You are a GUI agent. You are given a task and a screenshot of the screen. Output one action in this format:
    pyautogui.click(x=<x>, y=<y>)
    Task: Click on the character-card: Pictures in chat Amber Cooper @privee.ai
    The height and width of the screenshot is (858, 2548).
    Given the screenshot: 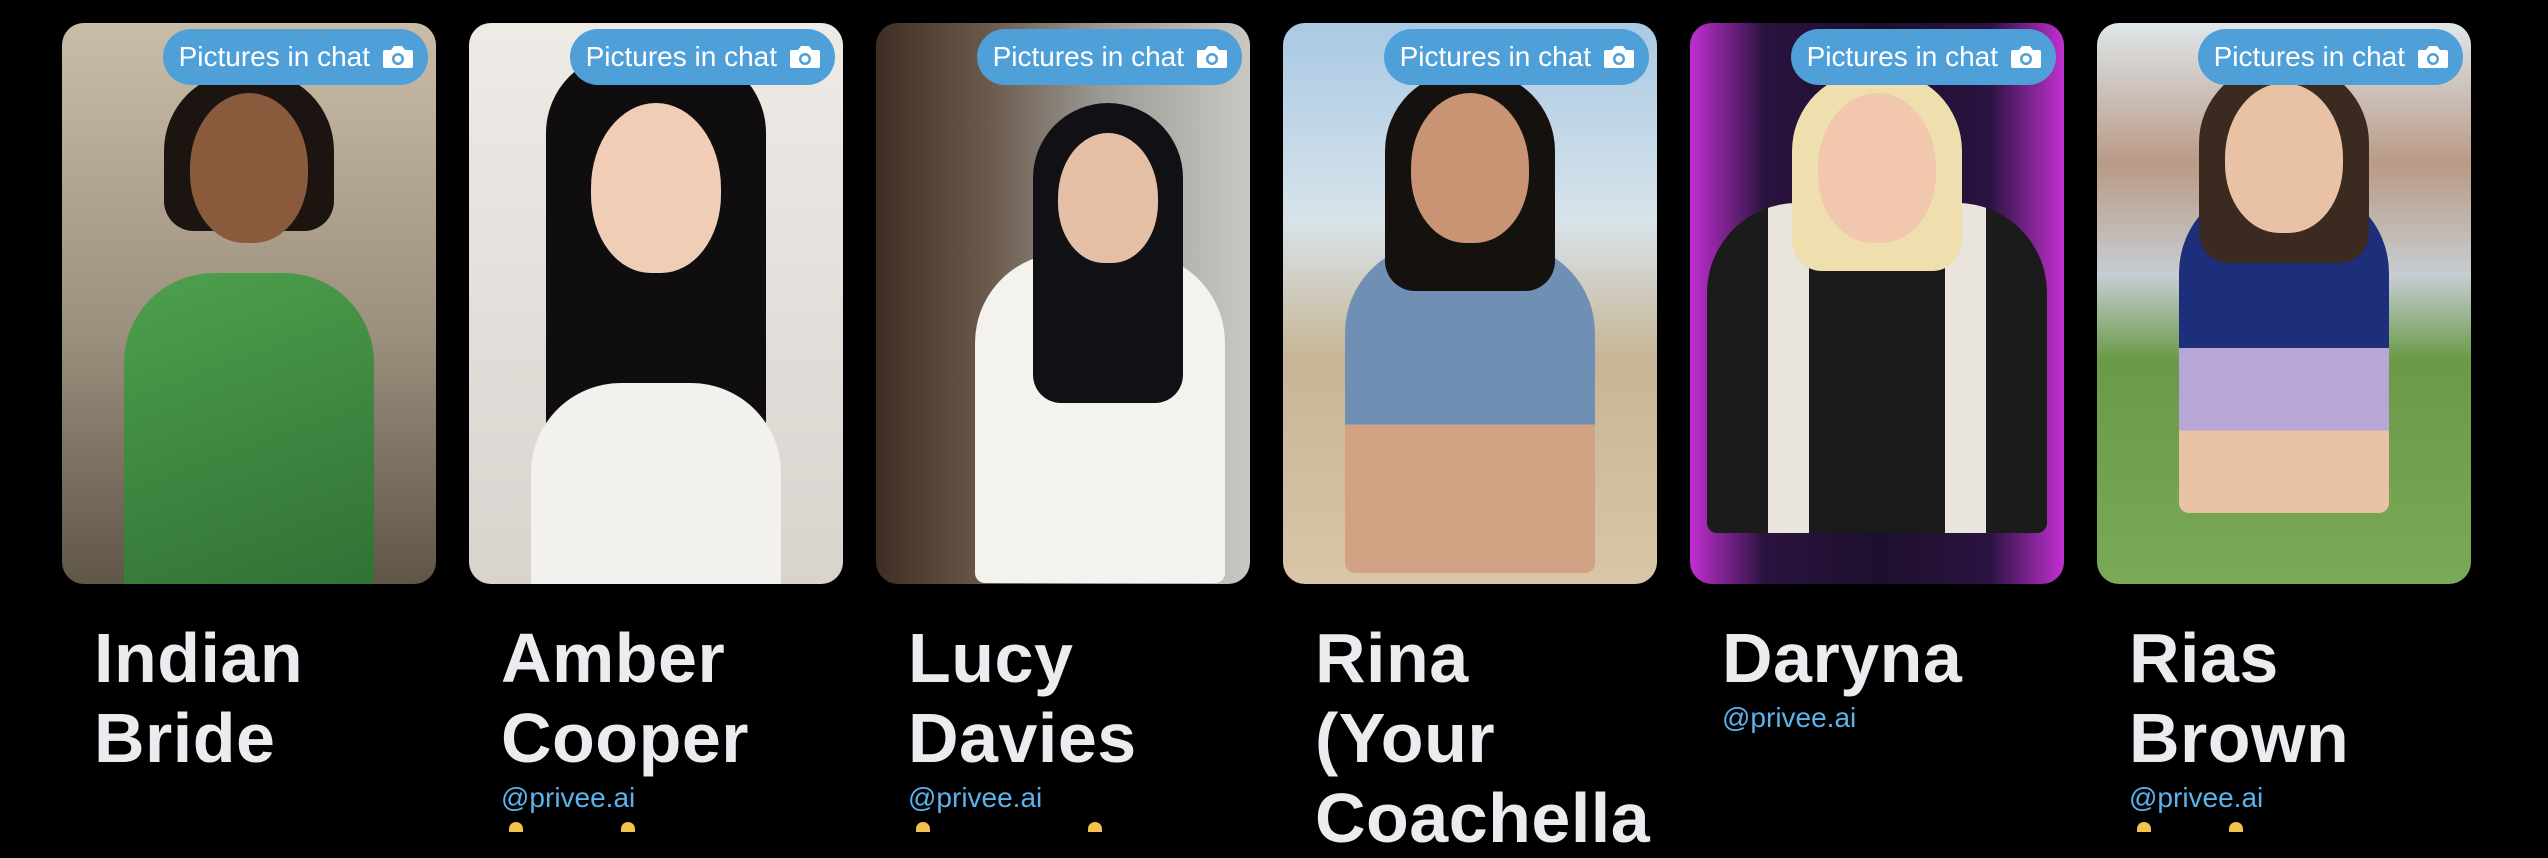 What is the action you would take?
    pyautogui.click(x=656, y=440)
    